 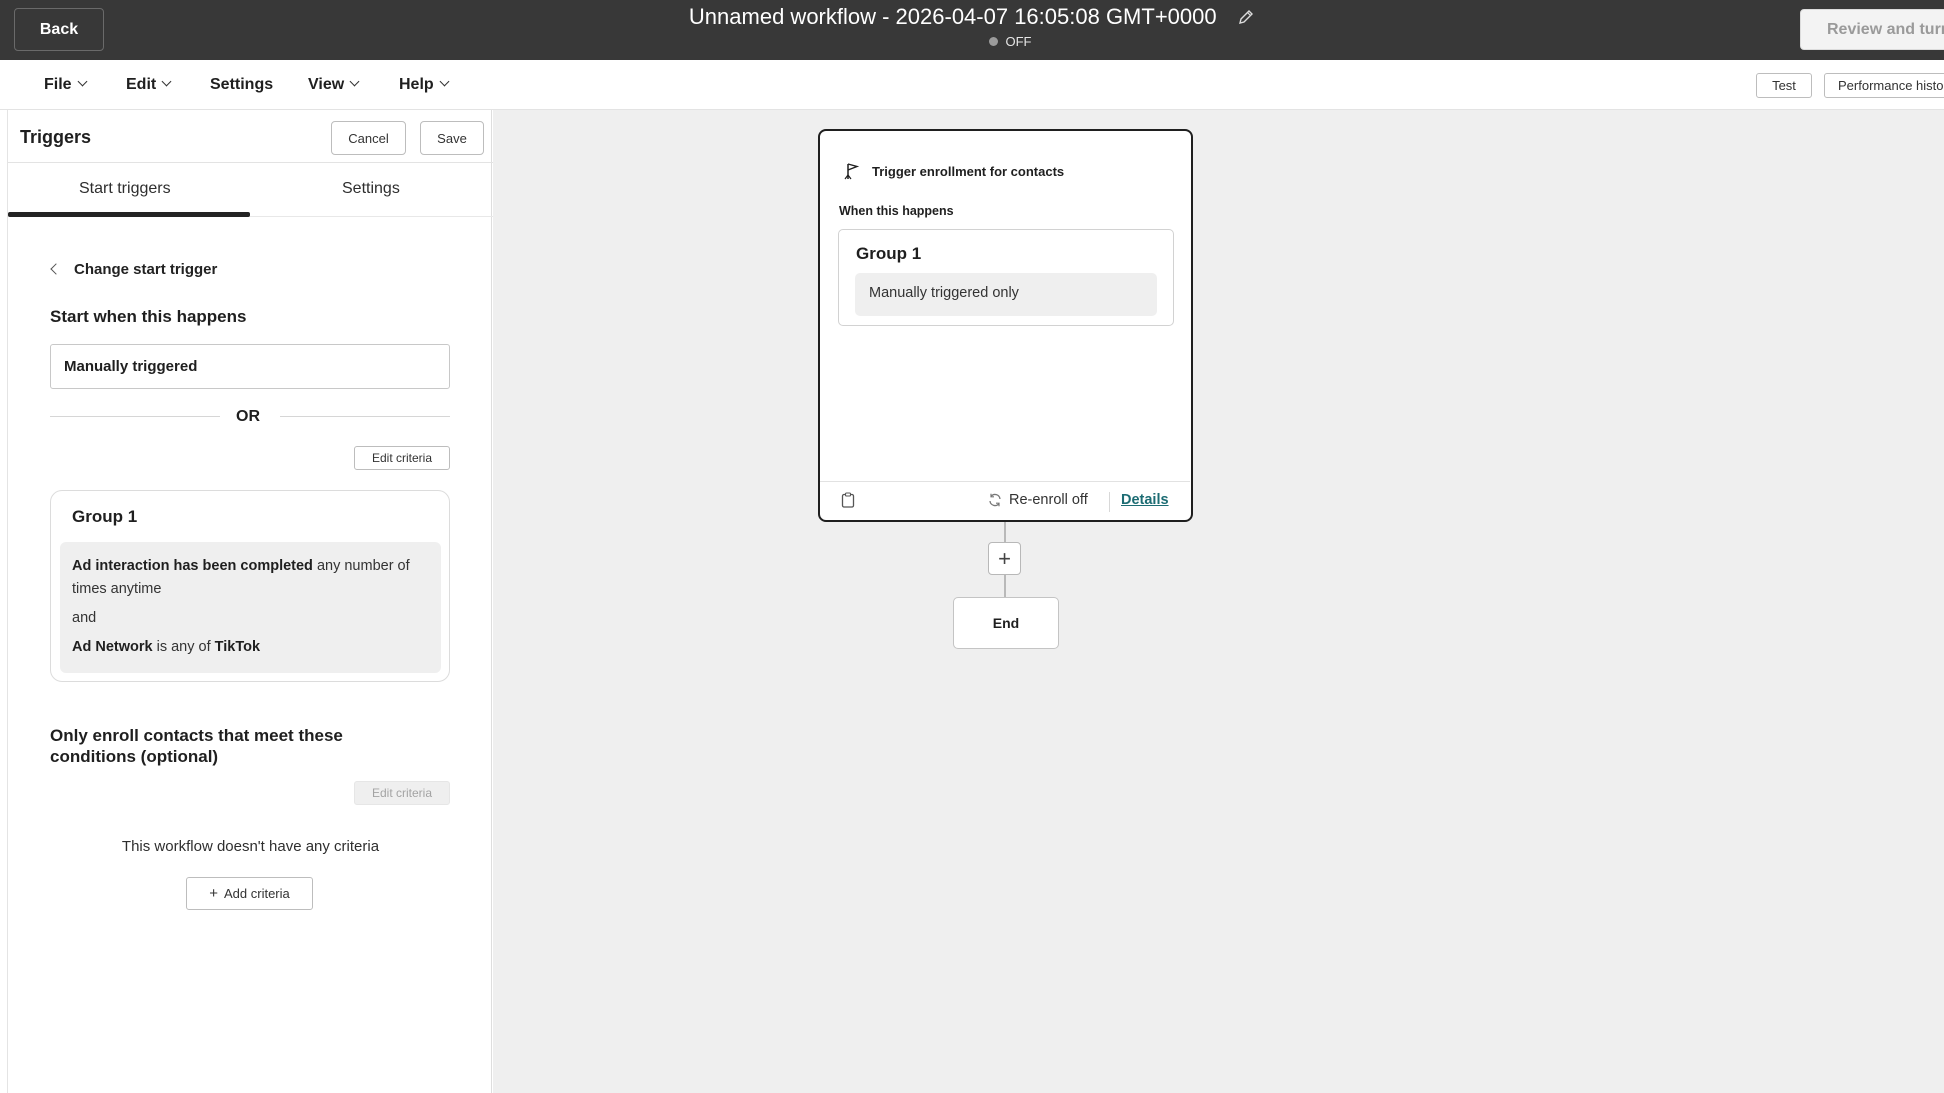 I want to click on menu-edit: Edit, so click(x=149, y=85).